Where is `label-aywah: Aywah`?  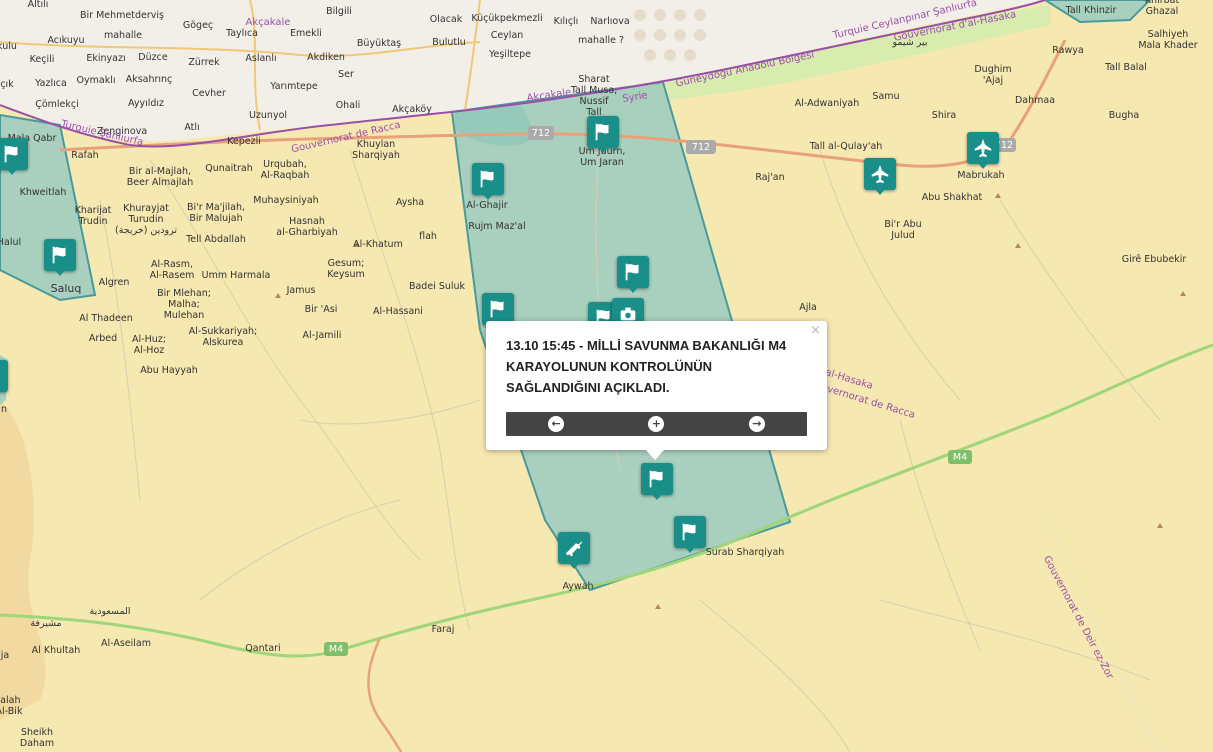
label-aywah: Aywah is located at coordinates (578, 586).